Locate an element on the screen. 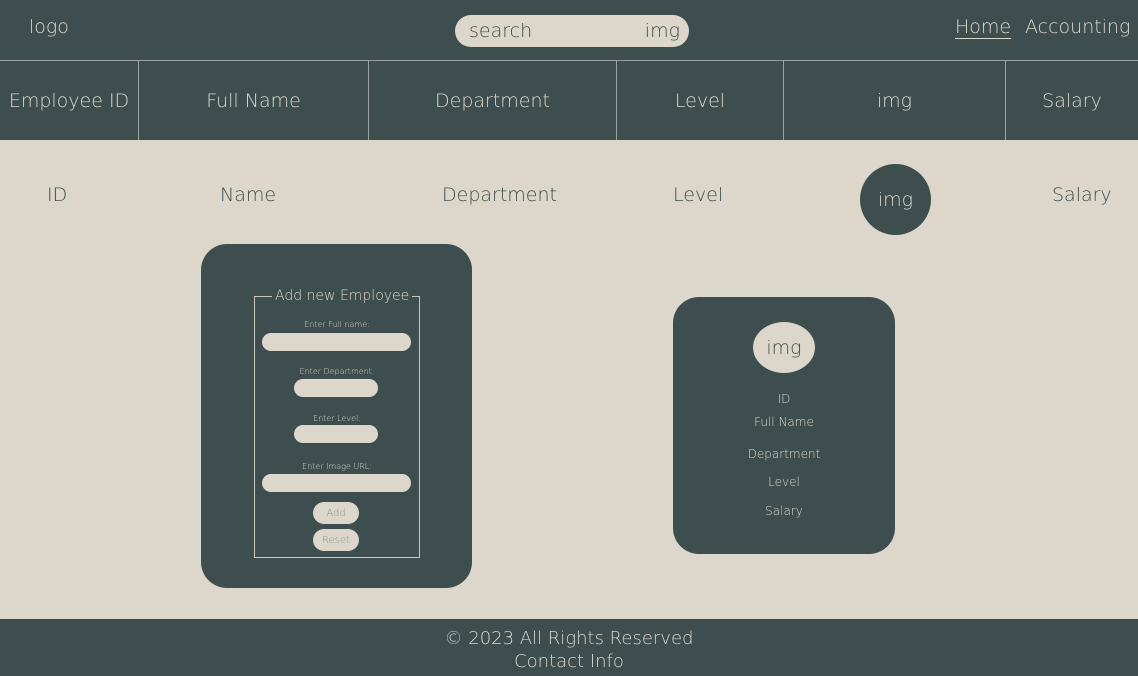 This screenshot has height=676, width=1138. footer: © 2023 All Rights Reserved Contact Info is located at coordinates (569, 647).